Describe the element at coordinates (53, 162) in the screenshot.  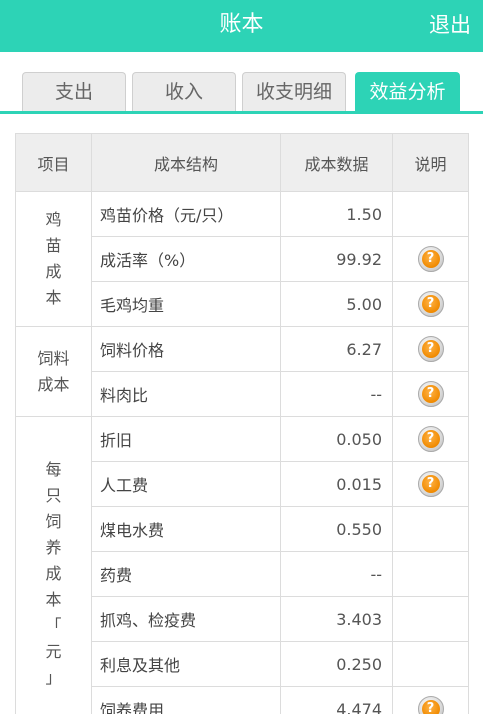
I see `column-header-item: 项目` at that location.